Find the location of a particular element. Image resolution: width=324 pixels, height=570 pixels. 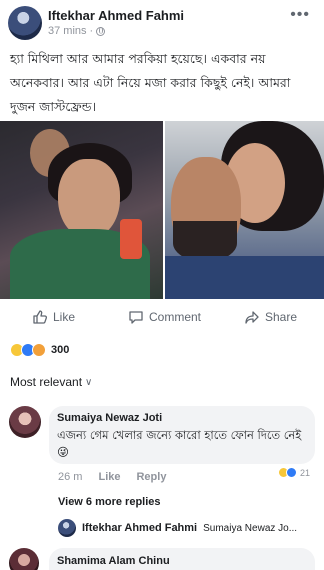

wow-reaction-icon is located at coordinates (39, 350).